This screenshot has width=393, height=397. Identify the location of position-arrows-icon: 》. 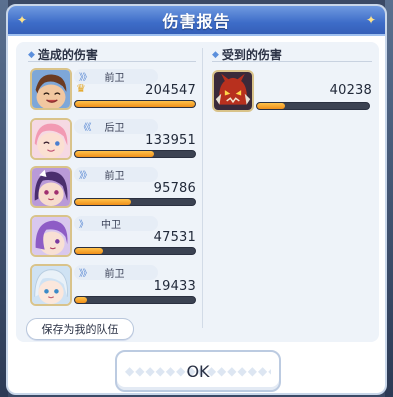
(83, 225).